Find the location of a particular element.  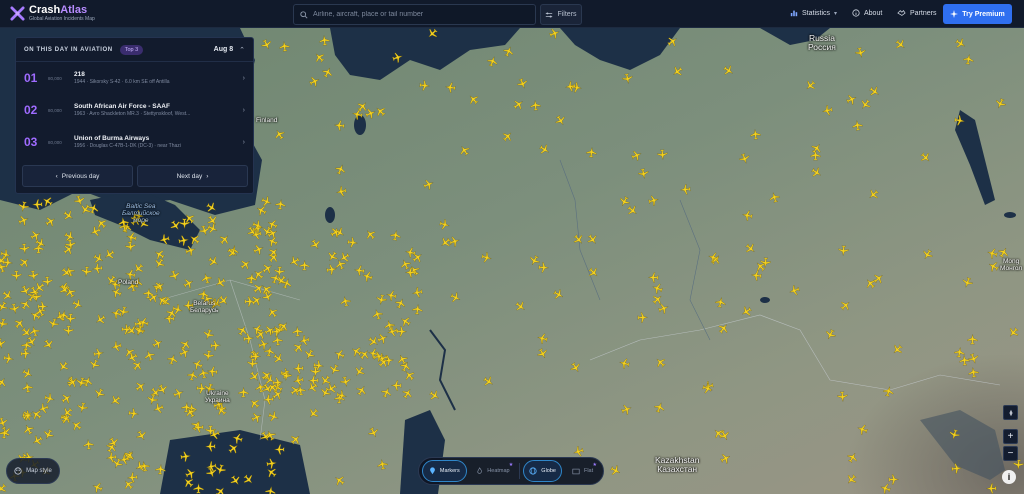

zoom-out-button: − is located at coordinates (1010, 453).